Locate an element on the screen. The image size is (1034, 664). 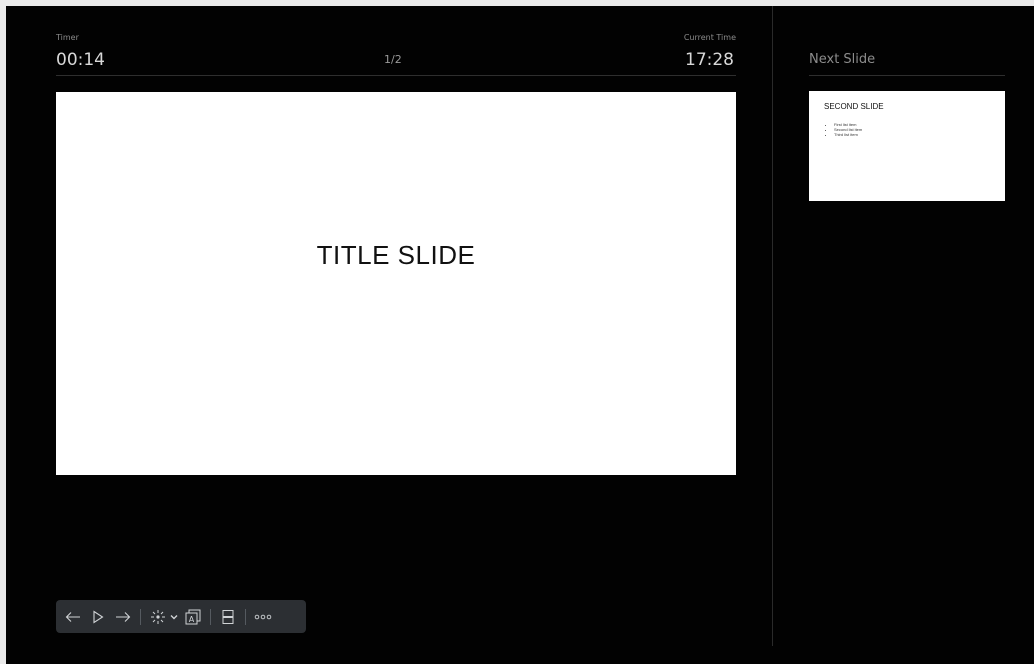
arrow-right-icon is located at coordinates (123, 616).